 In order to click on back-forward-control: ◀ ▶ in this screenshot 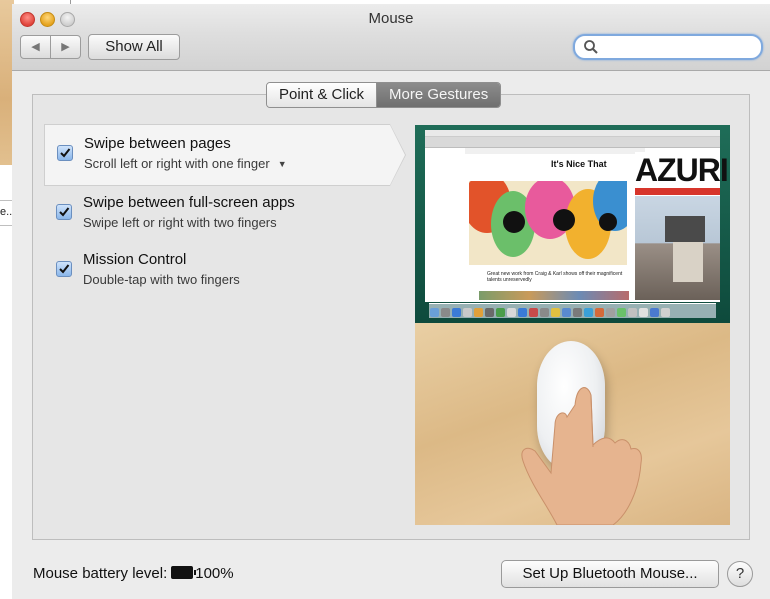, I will do `click(50, 47)`.